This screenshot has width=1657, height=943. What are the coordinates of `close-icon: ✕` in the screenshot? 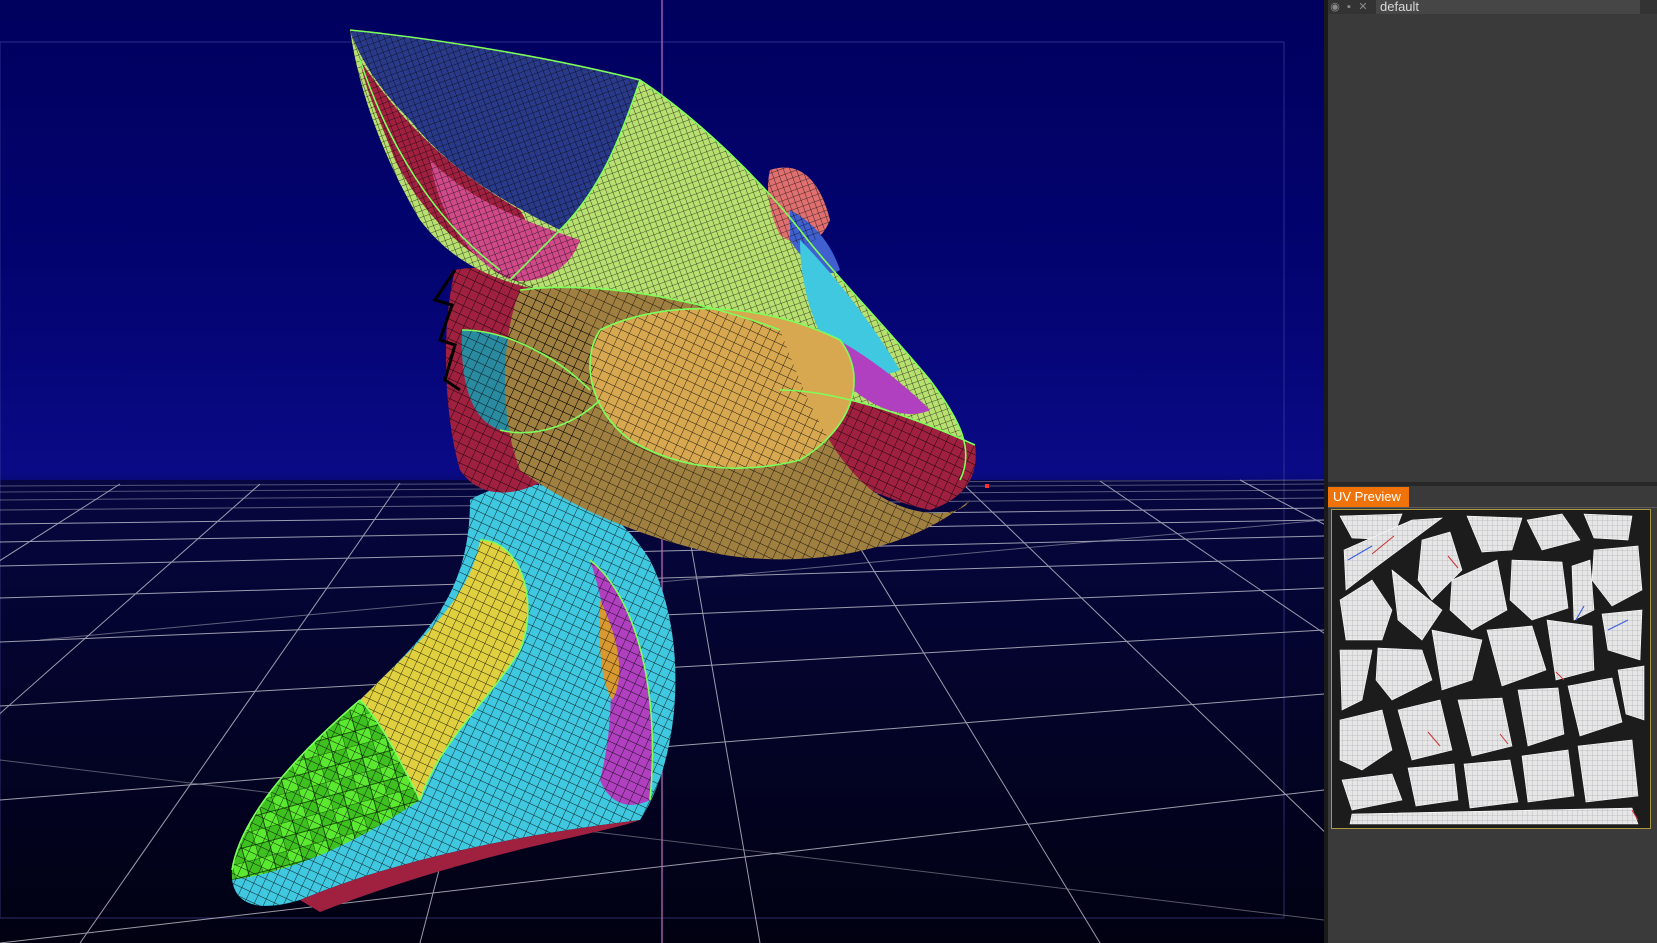 It's located at (1363, 7).